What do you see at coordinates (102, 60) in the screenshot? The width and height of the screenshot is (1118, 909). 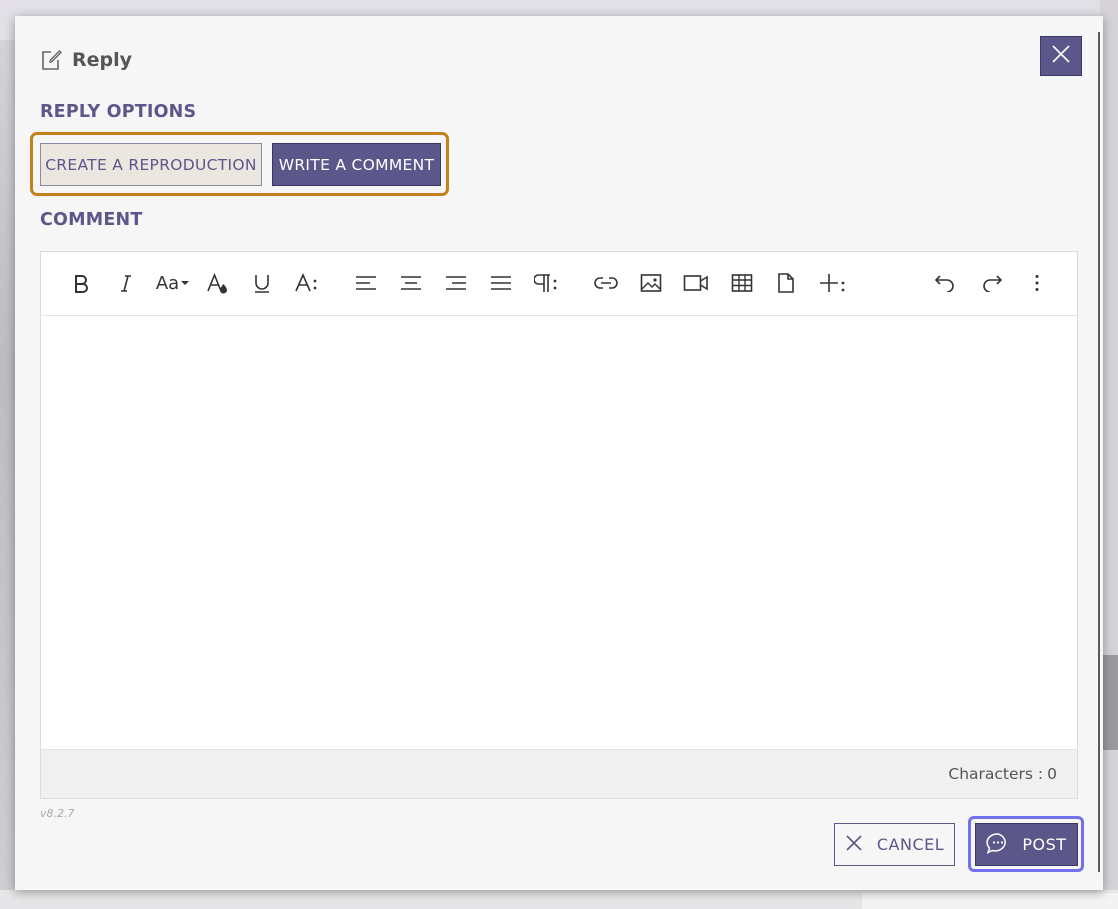 I see `dialog-title: Reply` at bounding box center [102, 60].